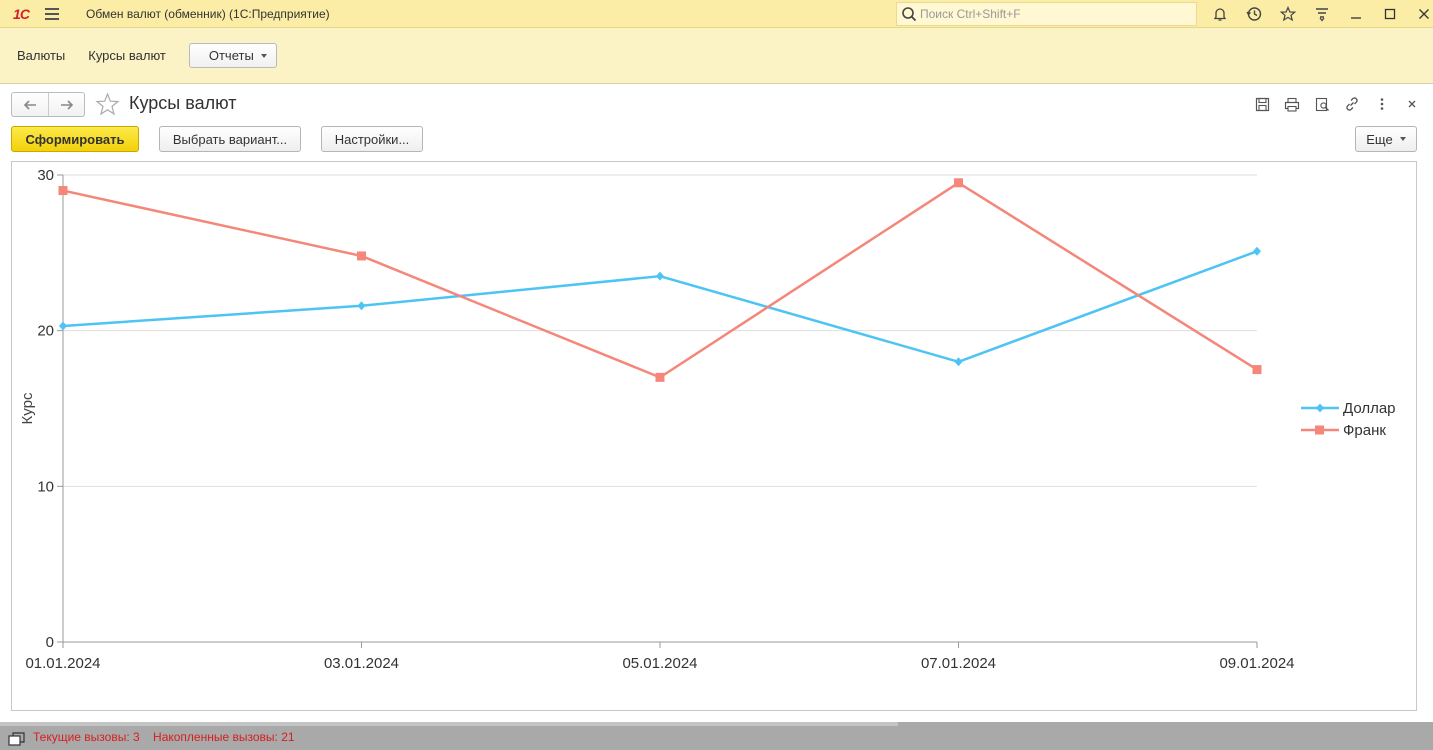 The image size is (1433, 750). Describe the element at coordinates (183, 103) in the screenshot. I see `form-title: Курсы валют` at that location.